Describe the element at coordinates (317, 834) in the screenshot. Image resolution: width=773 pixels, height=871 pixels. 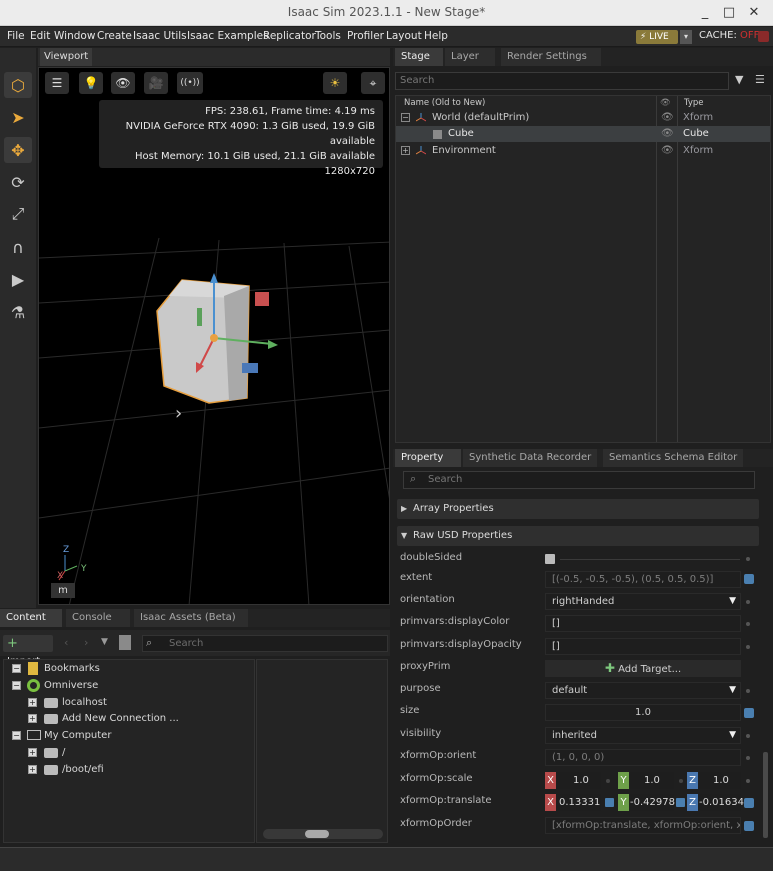
I see `scrollbar-thumb` at that location.